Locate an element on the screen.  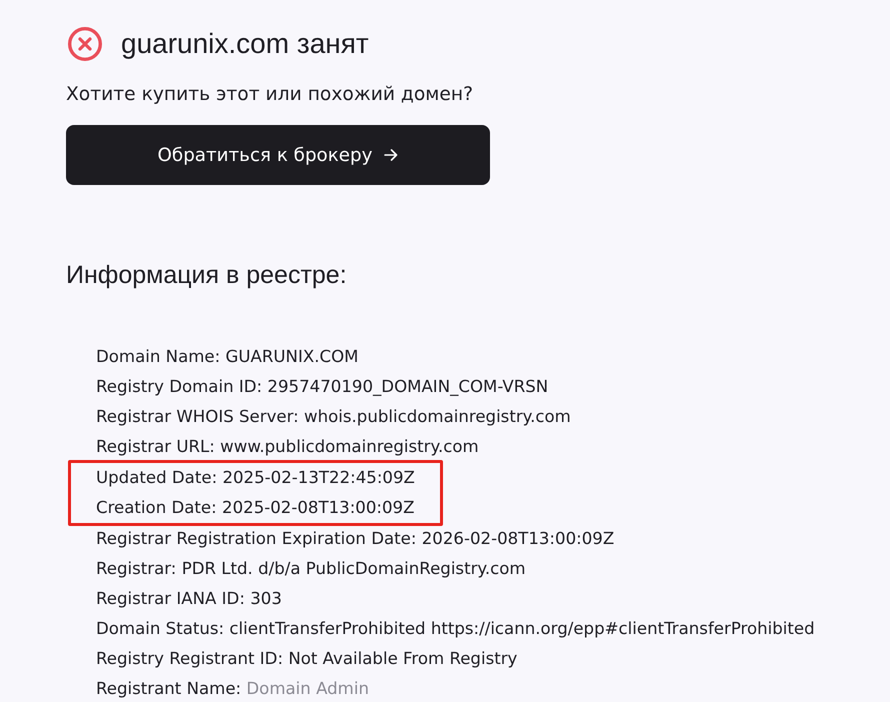
whois-line: Registrar Registration Expiration Date: 2026-02-08T13:00:09Z is located at coordinates (355, 539).